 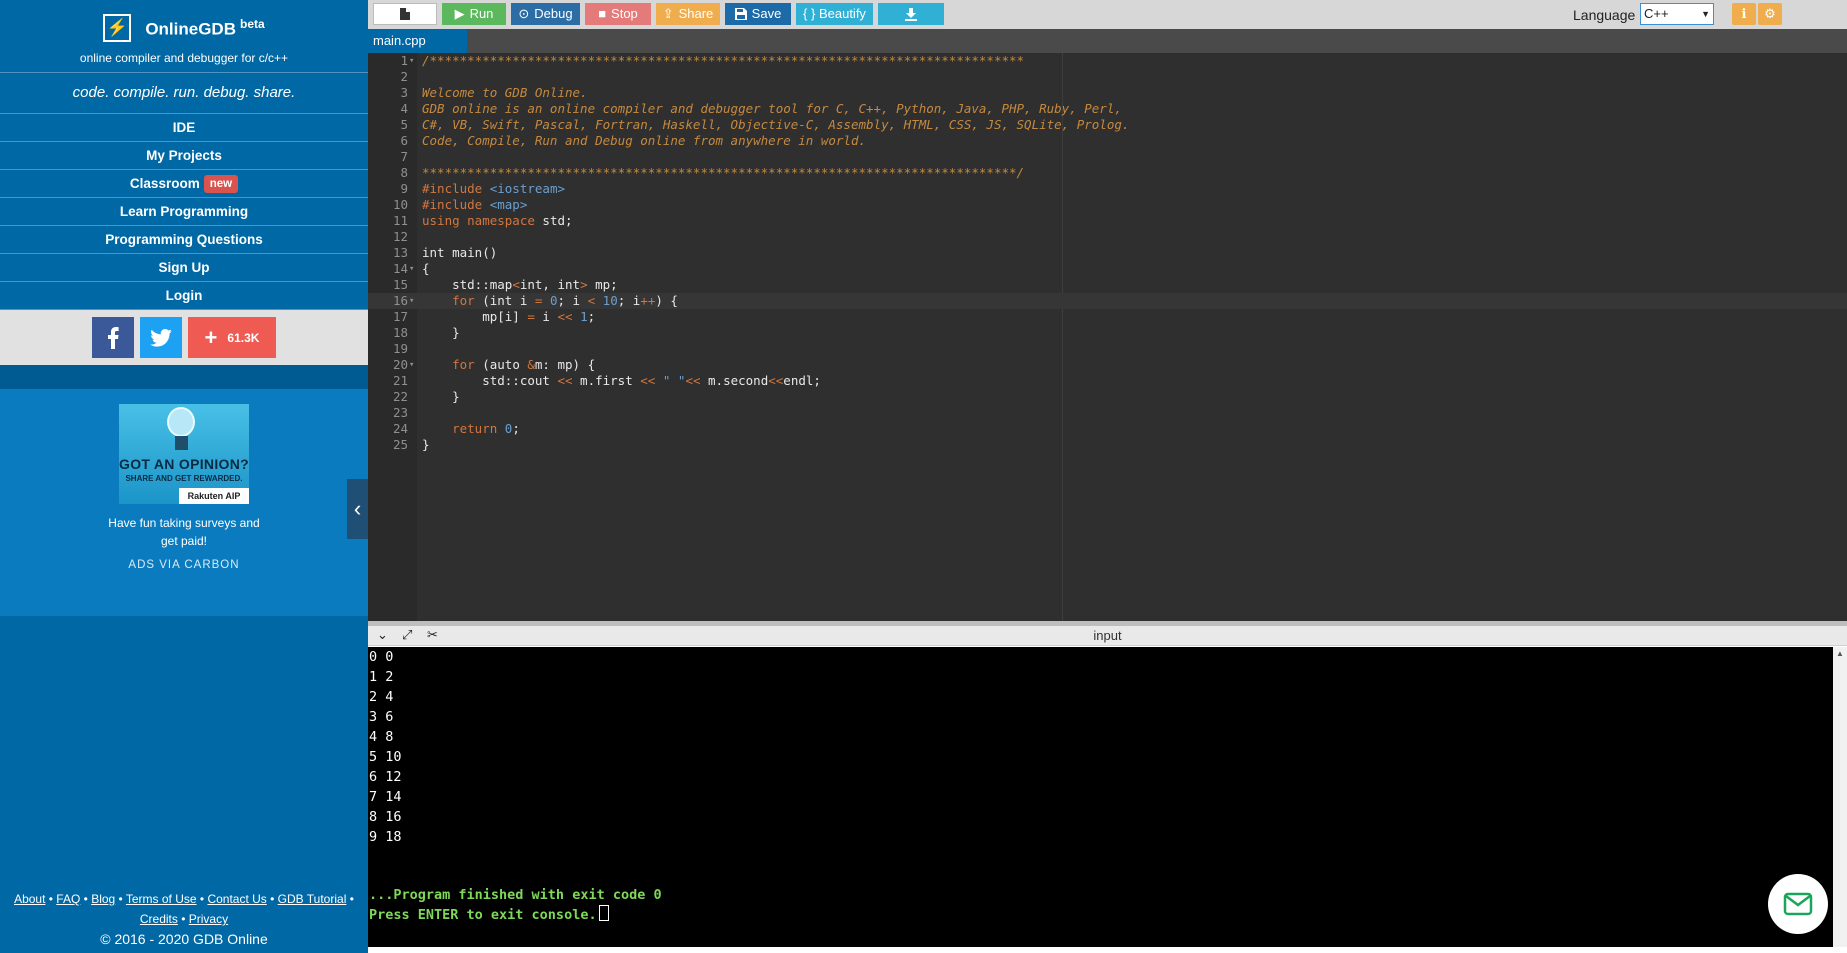 What do you see at coordinates (400, 300) in the screenshot?
I see `line-number: 16` at bounding box center [400, 300].